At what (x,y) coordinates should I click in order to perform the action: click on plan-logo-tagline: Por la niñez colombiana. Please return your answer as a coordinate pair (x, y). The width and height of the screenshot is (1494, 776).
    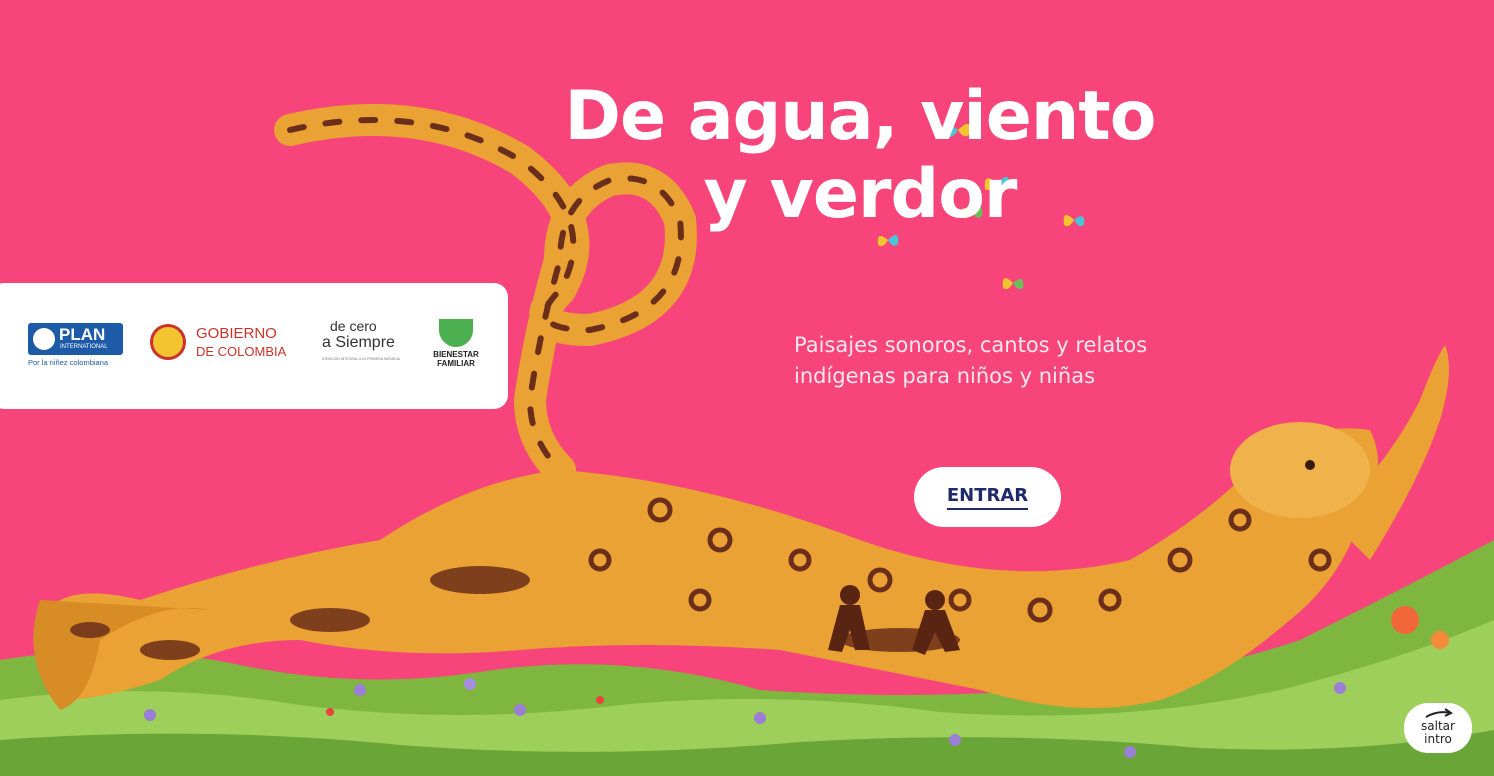
    Looking at the image, I should click on (68, 362).